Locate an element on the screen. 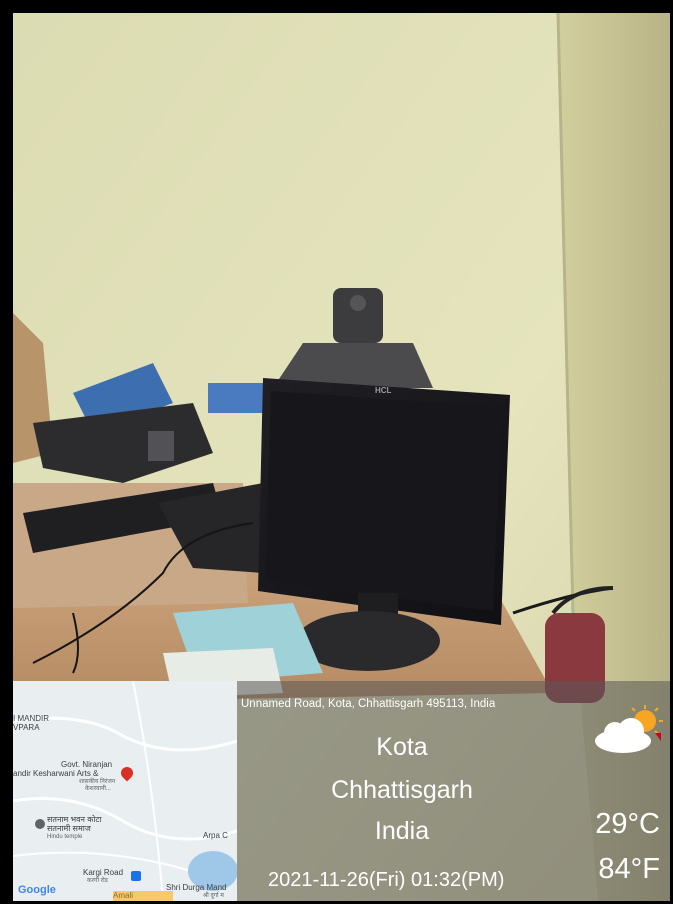 This screenshot has height=904, width=673. state-text: Chhattisgarh is located at coordinates (402, 790).